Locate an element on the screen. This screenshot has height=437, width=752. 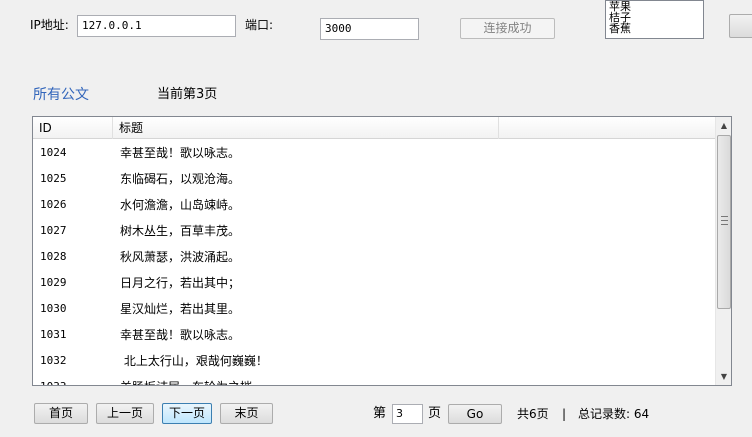
row-id: 1032 is located at coordinates (53, 360).